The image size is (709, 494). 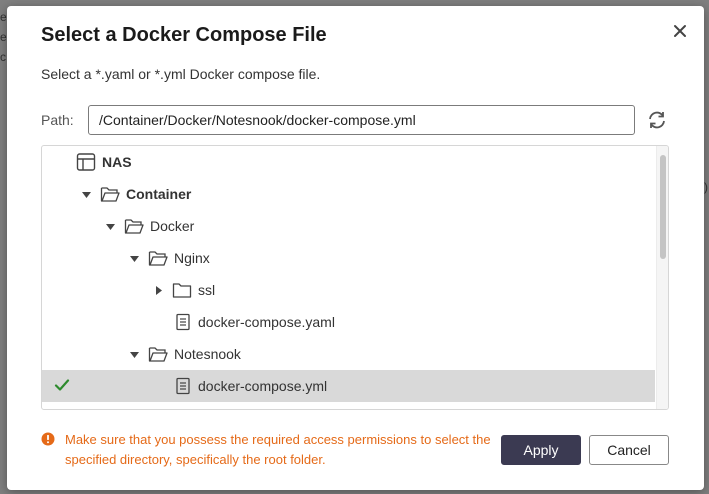 What do you see at coordinates (207, 354) in the screenshot?
I see `tree-row-label: Notesnook` at bounding box center [207, 354].